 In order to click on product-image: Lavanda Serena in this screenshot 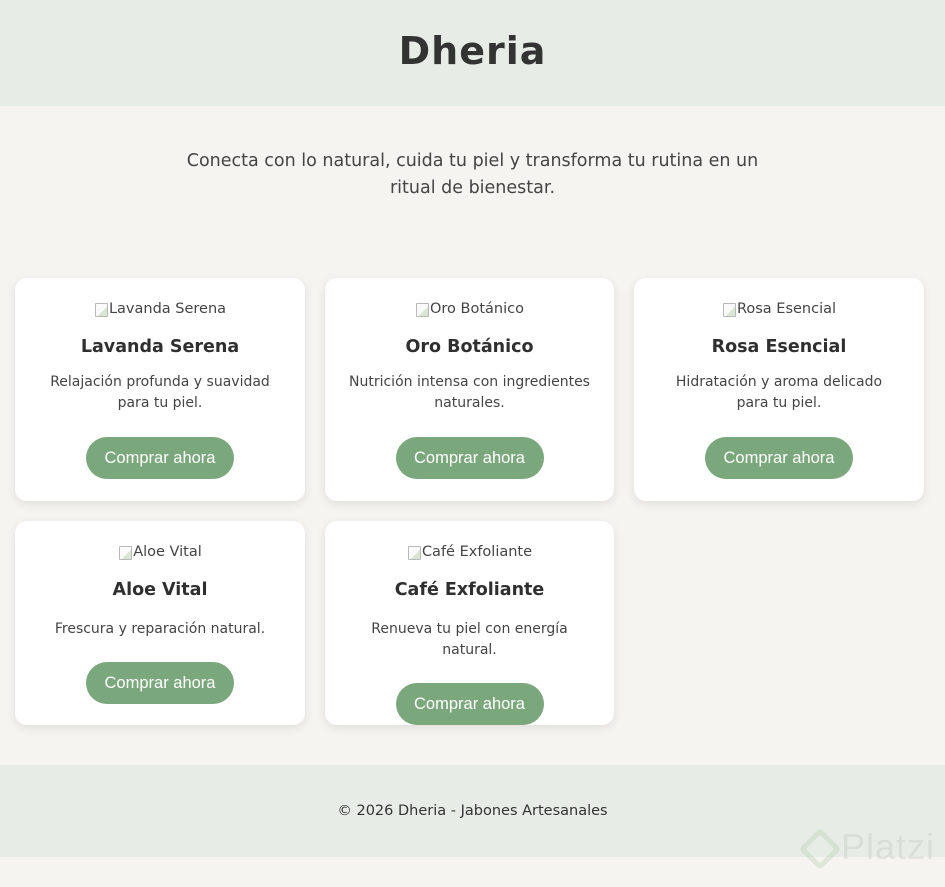, I will do `click(160, 309)`.